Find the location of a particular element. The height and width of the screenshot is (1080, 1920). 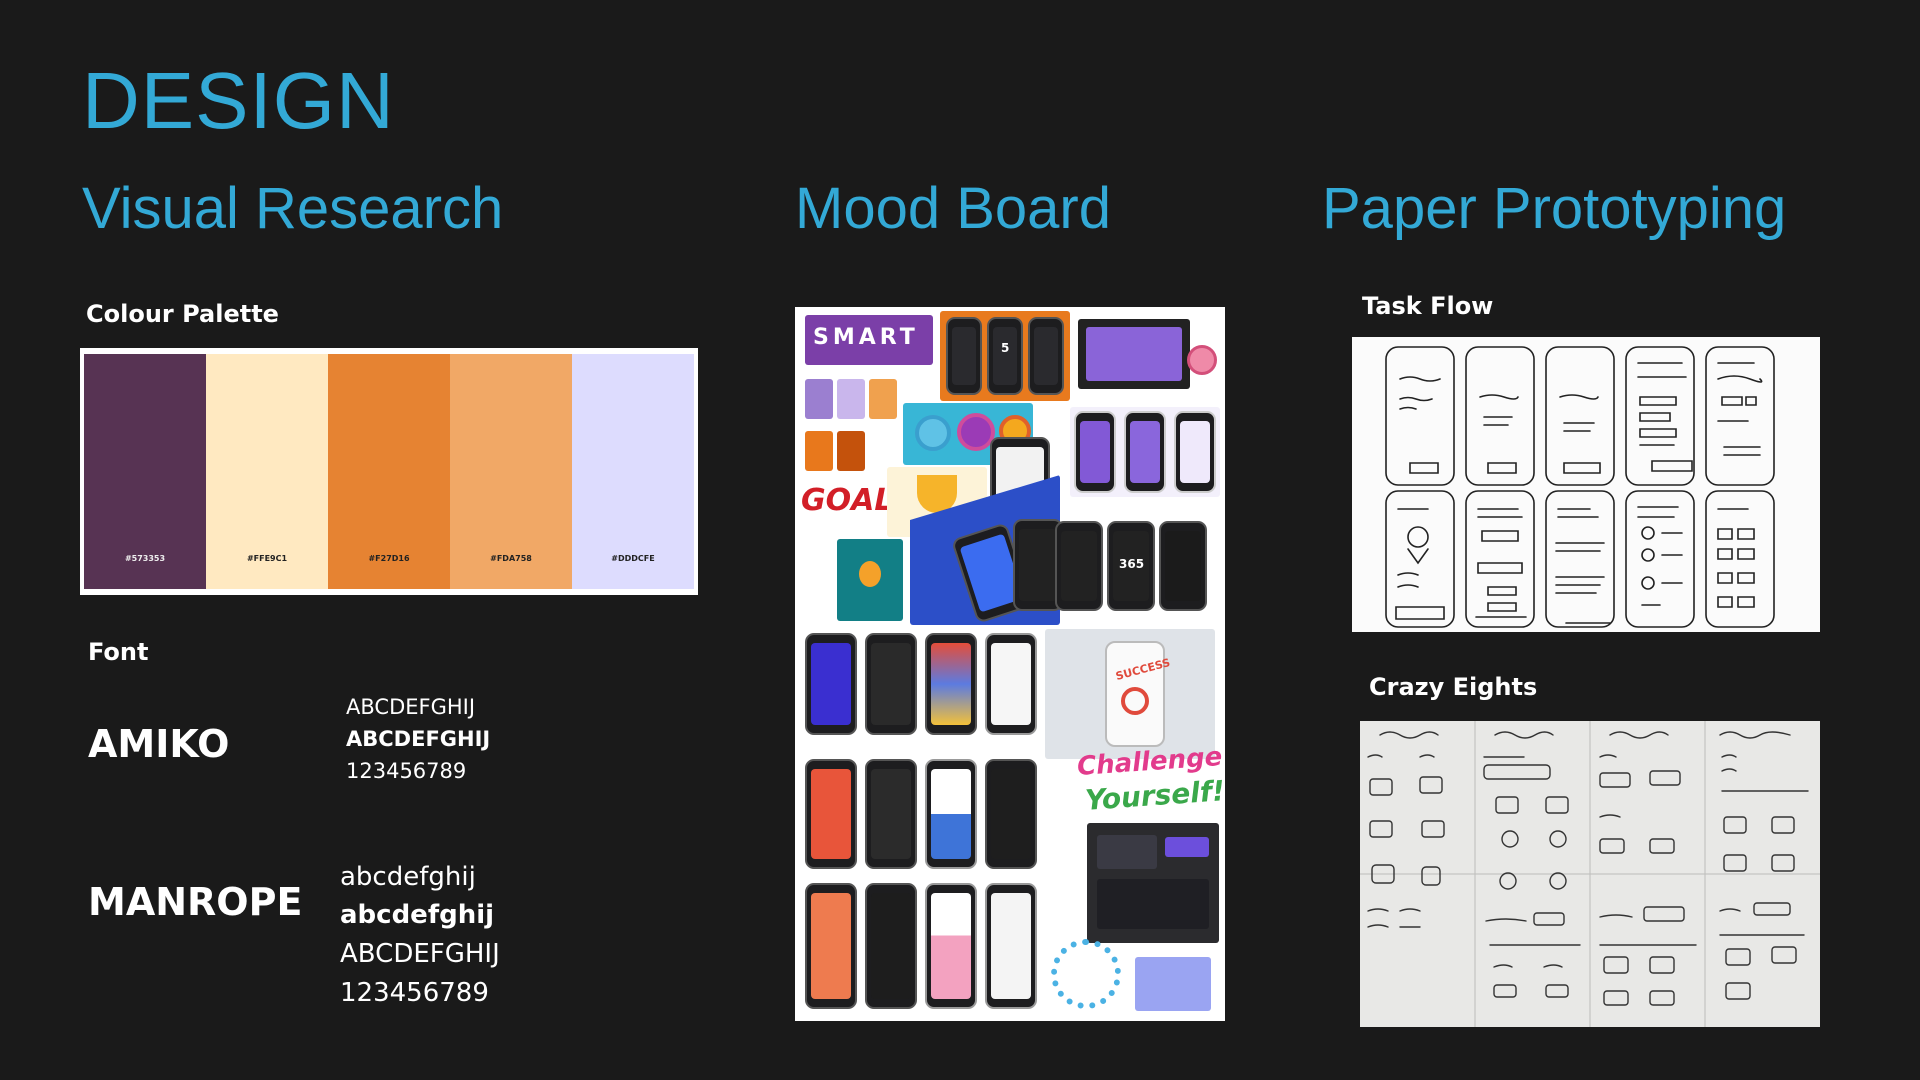

font-label: Font is located at coordinates (118, 652).